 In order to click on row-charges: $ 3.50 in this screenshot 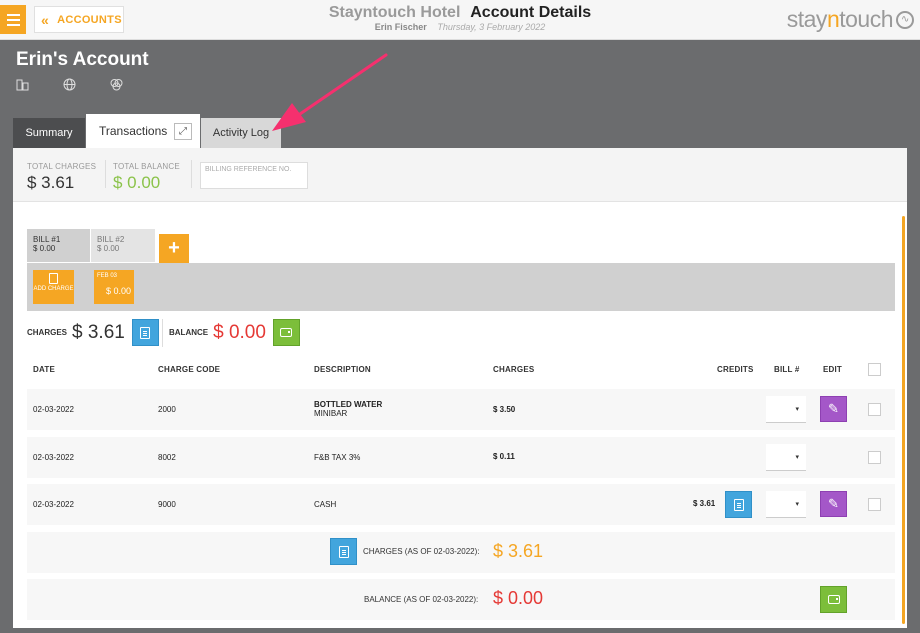, I will do `click(504, 409)`.